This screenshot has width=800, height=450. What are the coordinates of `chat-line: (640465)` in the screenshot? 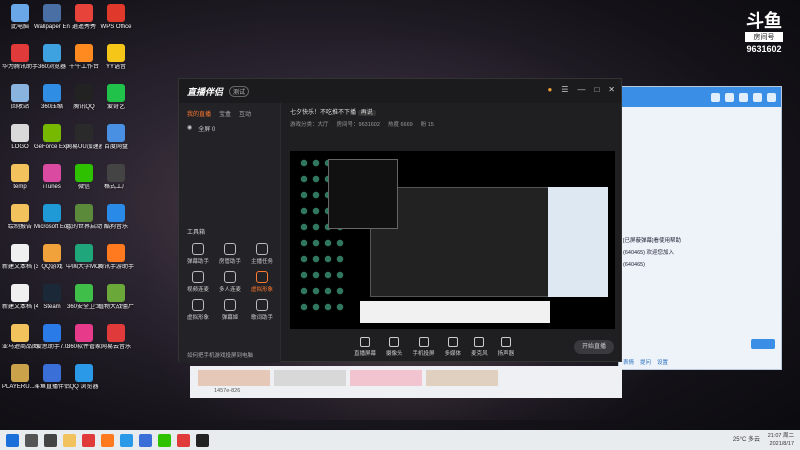 It's located at (634, 265).